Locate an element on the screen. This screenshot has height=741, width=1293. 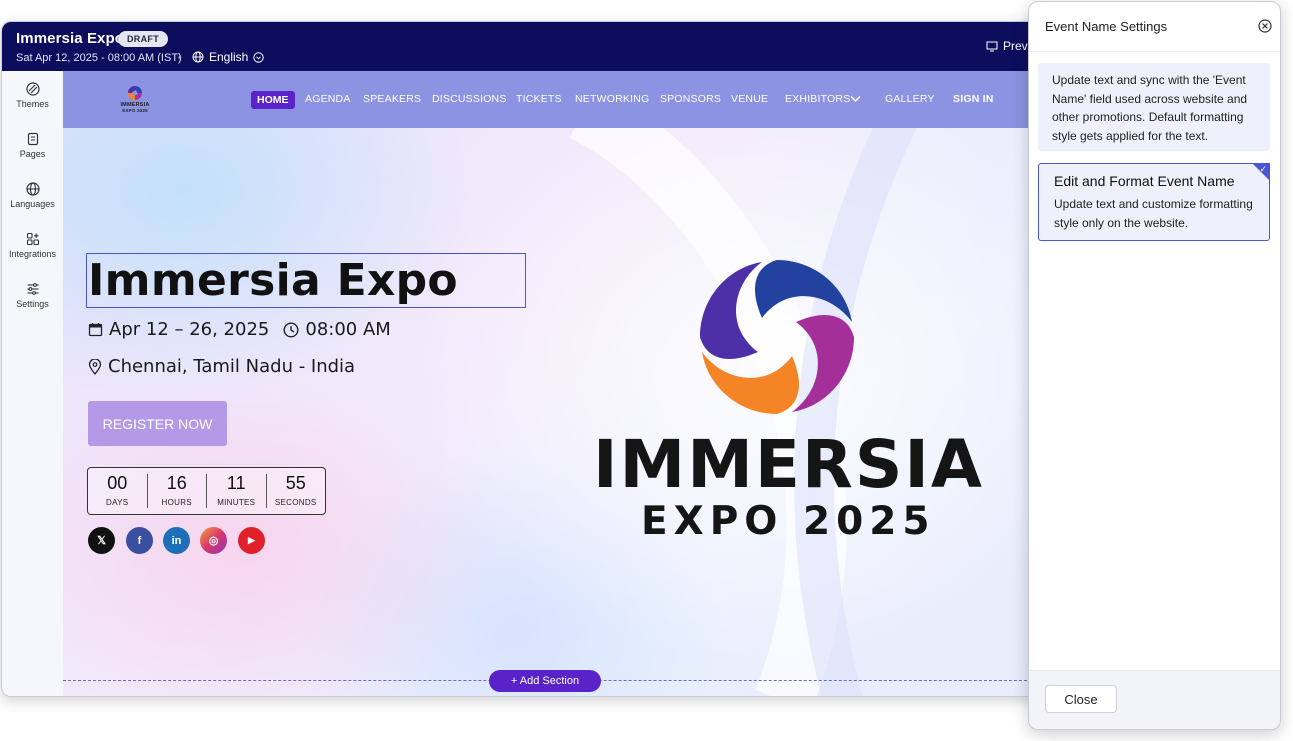
countdown-value: 11 is located at coordinates (236, 483).